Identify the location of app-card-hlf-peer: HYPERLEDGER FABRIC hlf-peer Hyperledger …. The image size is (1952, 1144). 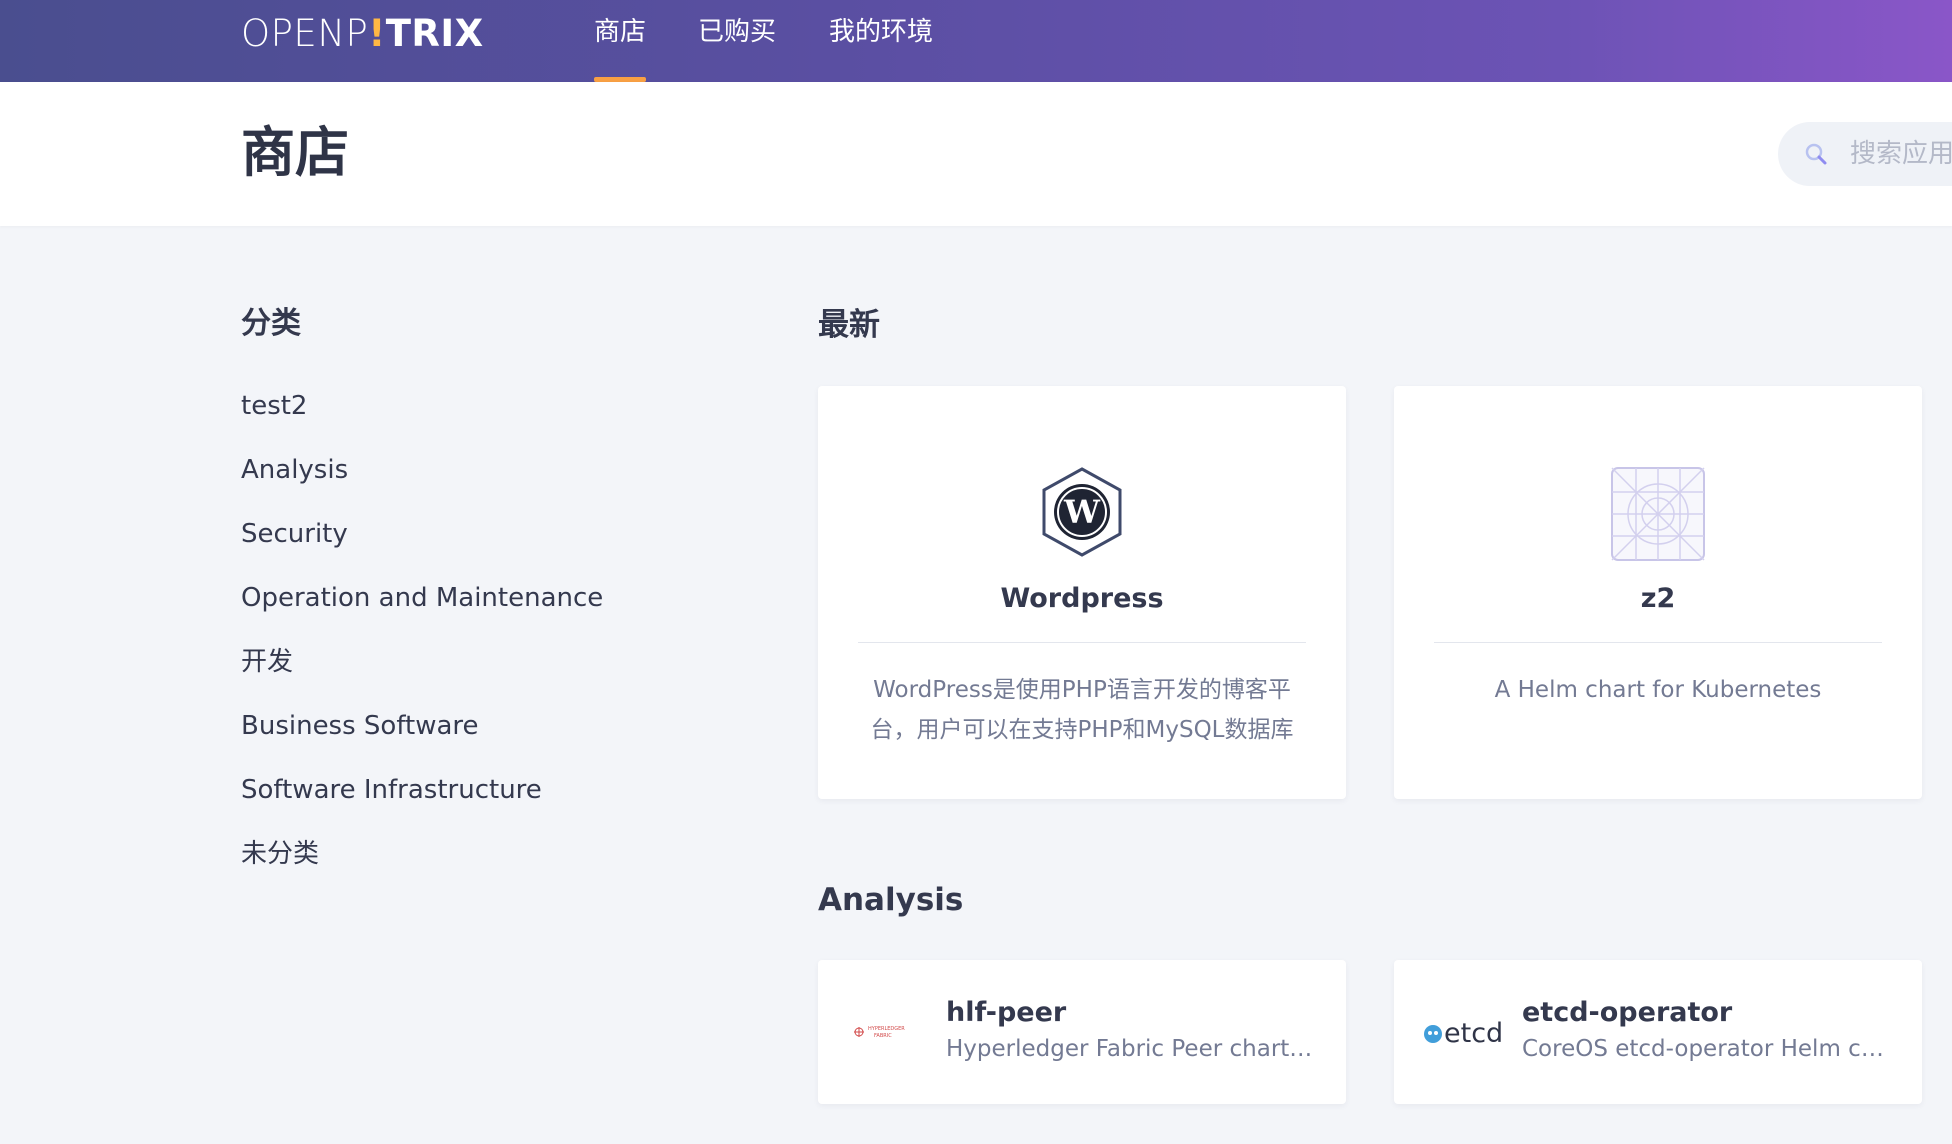
(1082, 1032).